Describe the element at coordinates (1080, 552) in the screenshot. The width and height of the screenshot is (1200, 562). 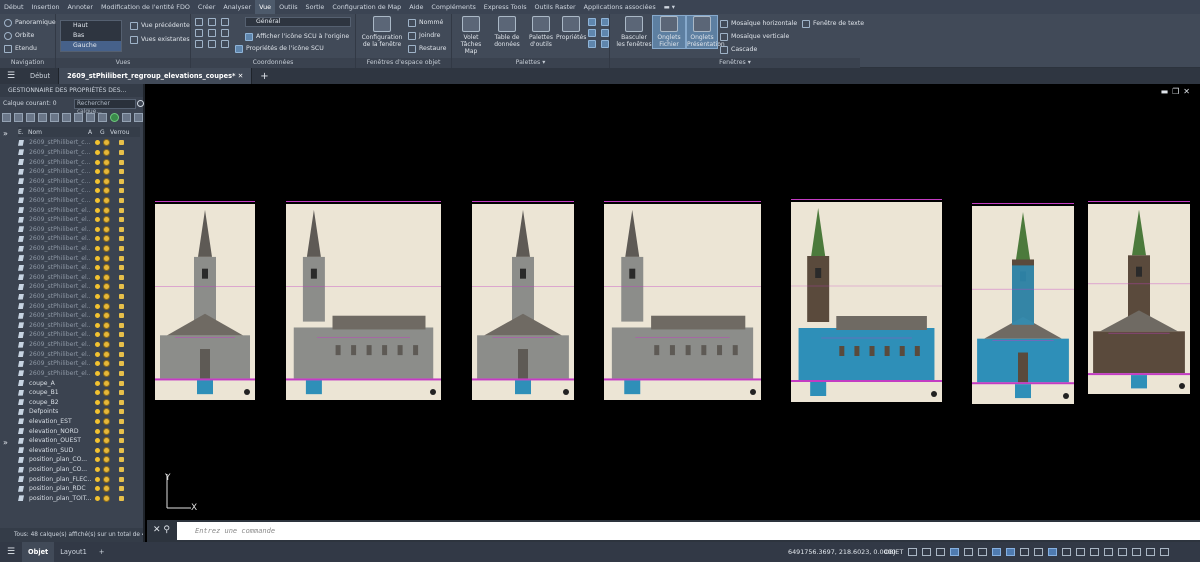
I see `annotation-monitor-icon` at that location.